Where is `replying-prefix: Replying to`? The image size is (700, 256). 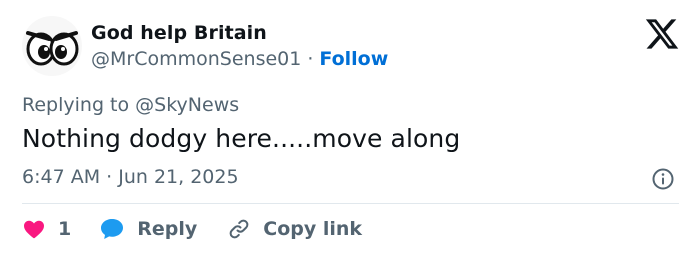
replying-prefix: Replying to is located at coordinates (76, 105).